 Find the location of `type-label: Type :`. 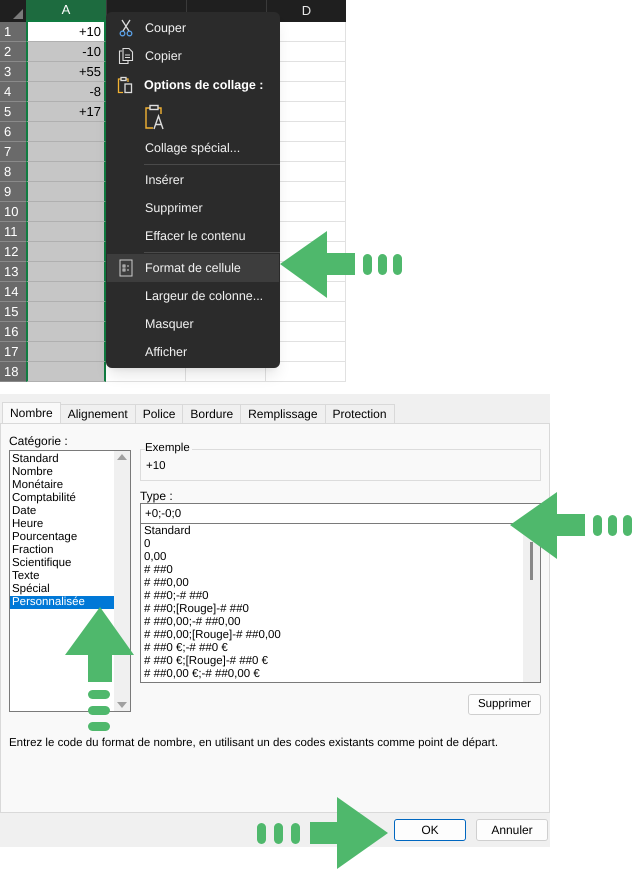

type-label: Type : is located at coordinates (157, 495).